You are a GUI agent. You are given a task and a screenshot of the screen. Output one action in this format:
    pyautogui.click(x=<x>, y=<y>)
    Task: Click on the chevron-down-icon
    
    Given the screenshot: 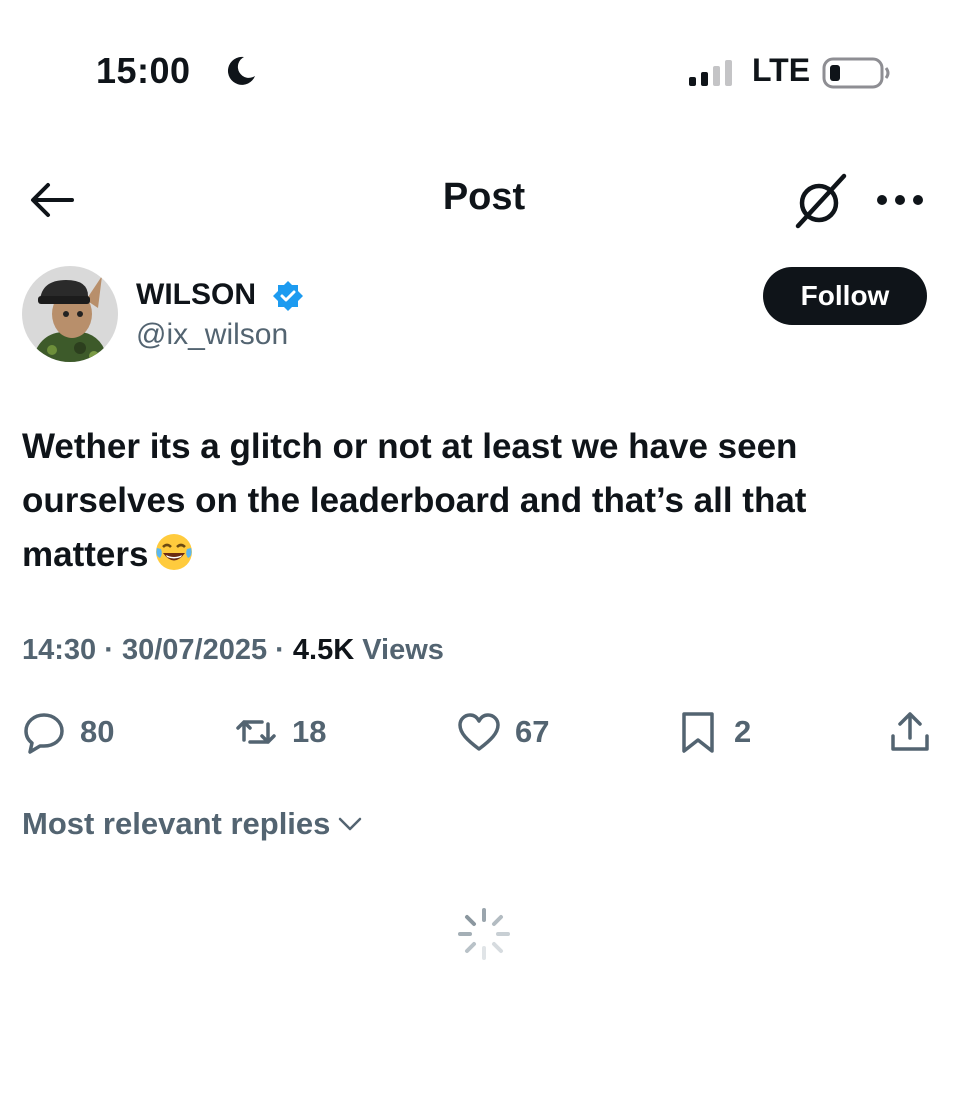 What is the action you would take?
    pyautogui.click(x=350, y=824)
    